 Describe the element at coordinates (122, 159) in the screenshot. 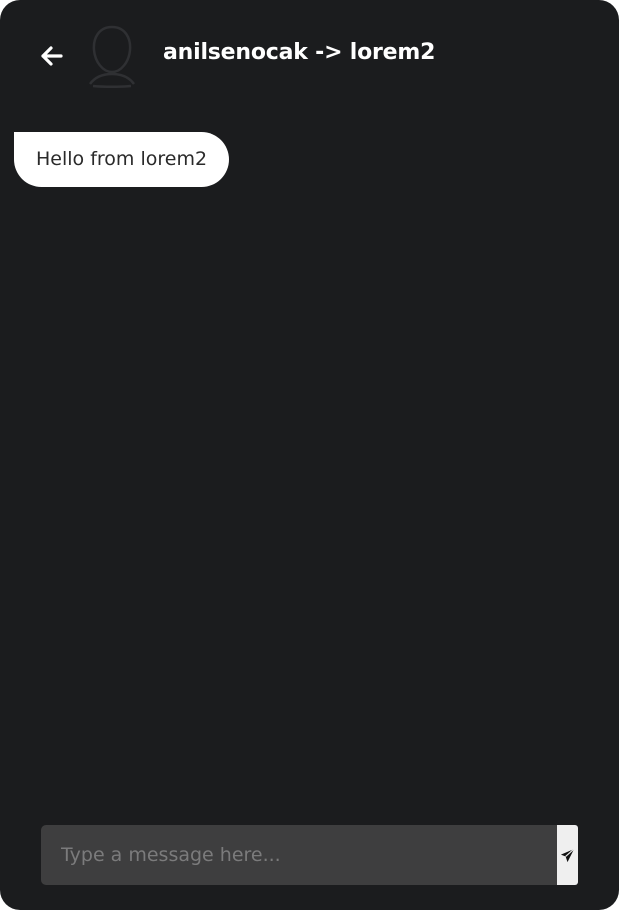

I see `message-bubble-incoming: Hello from lorem2` at that location.